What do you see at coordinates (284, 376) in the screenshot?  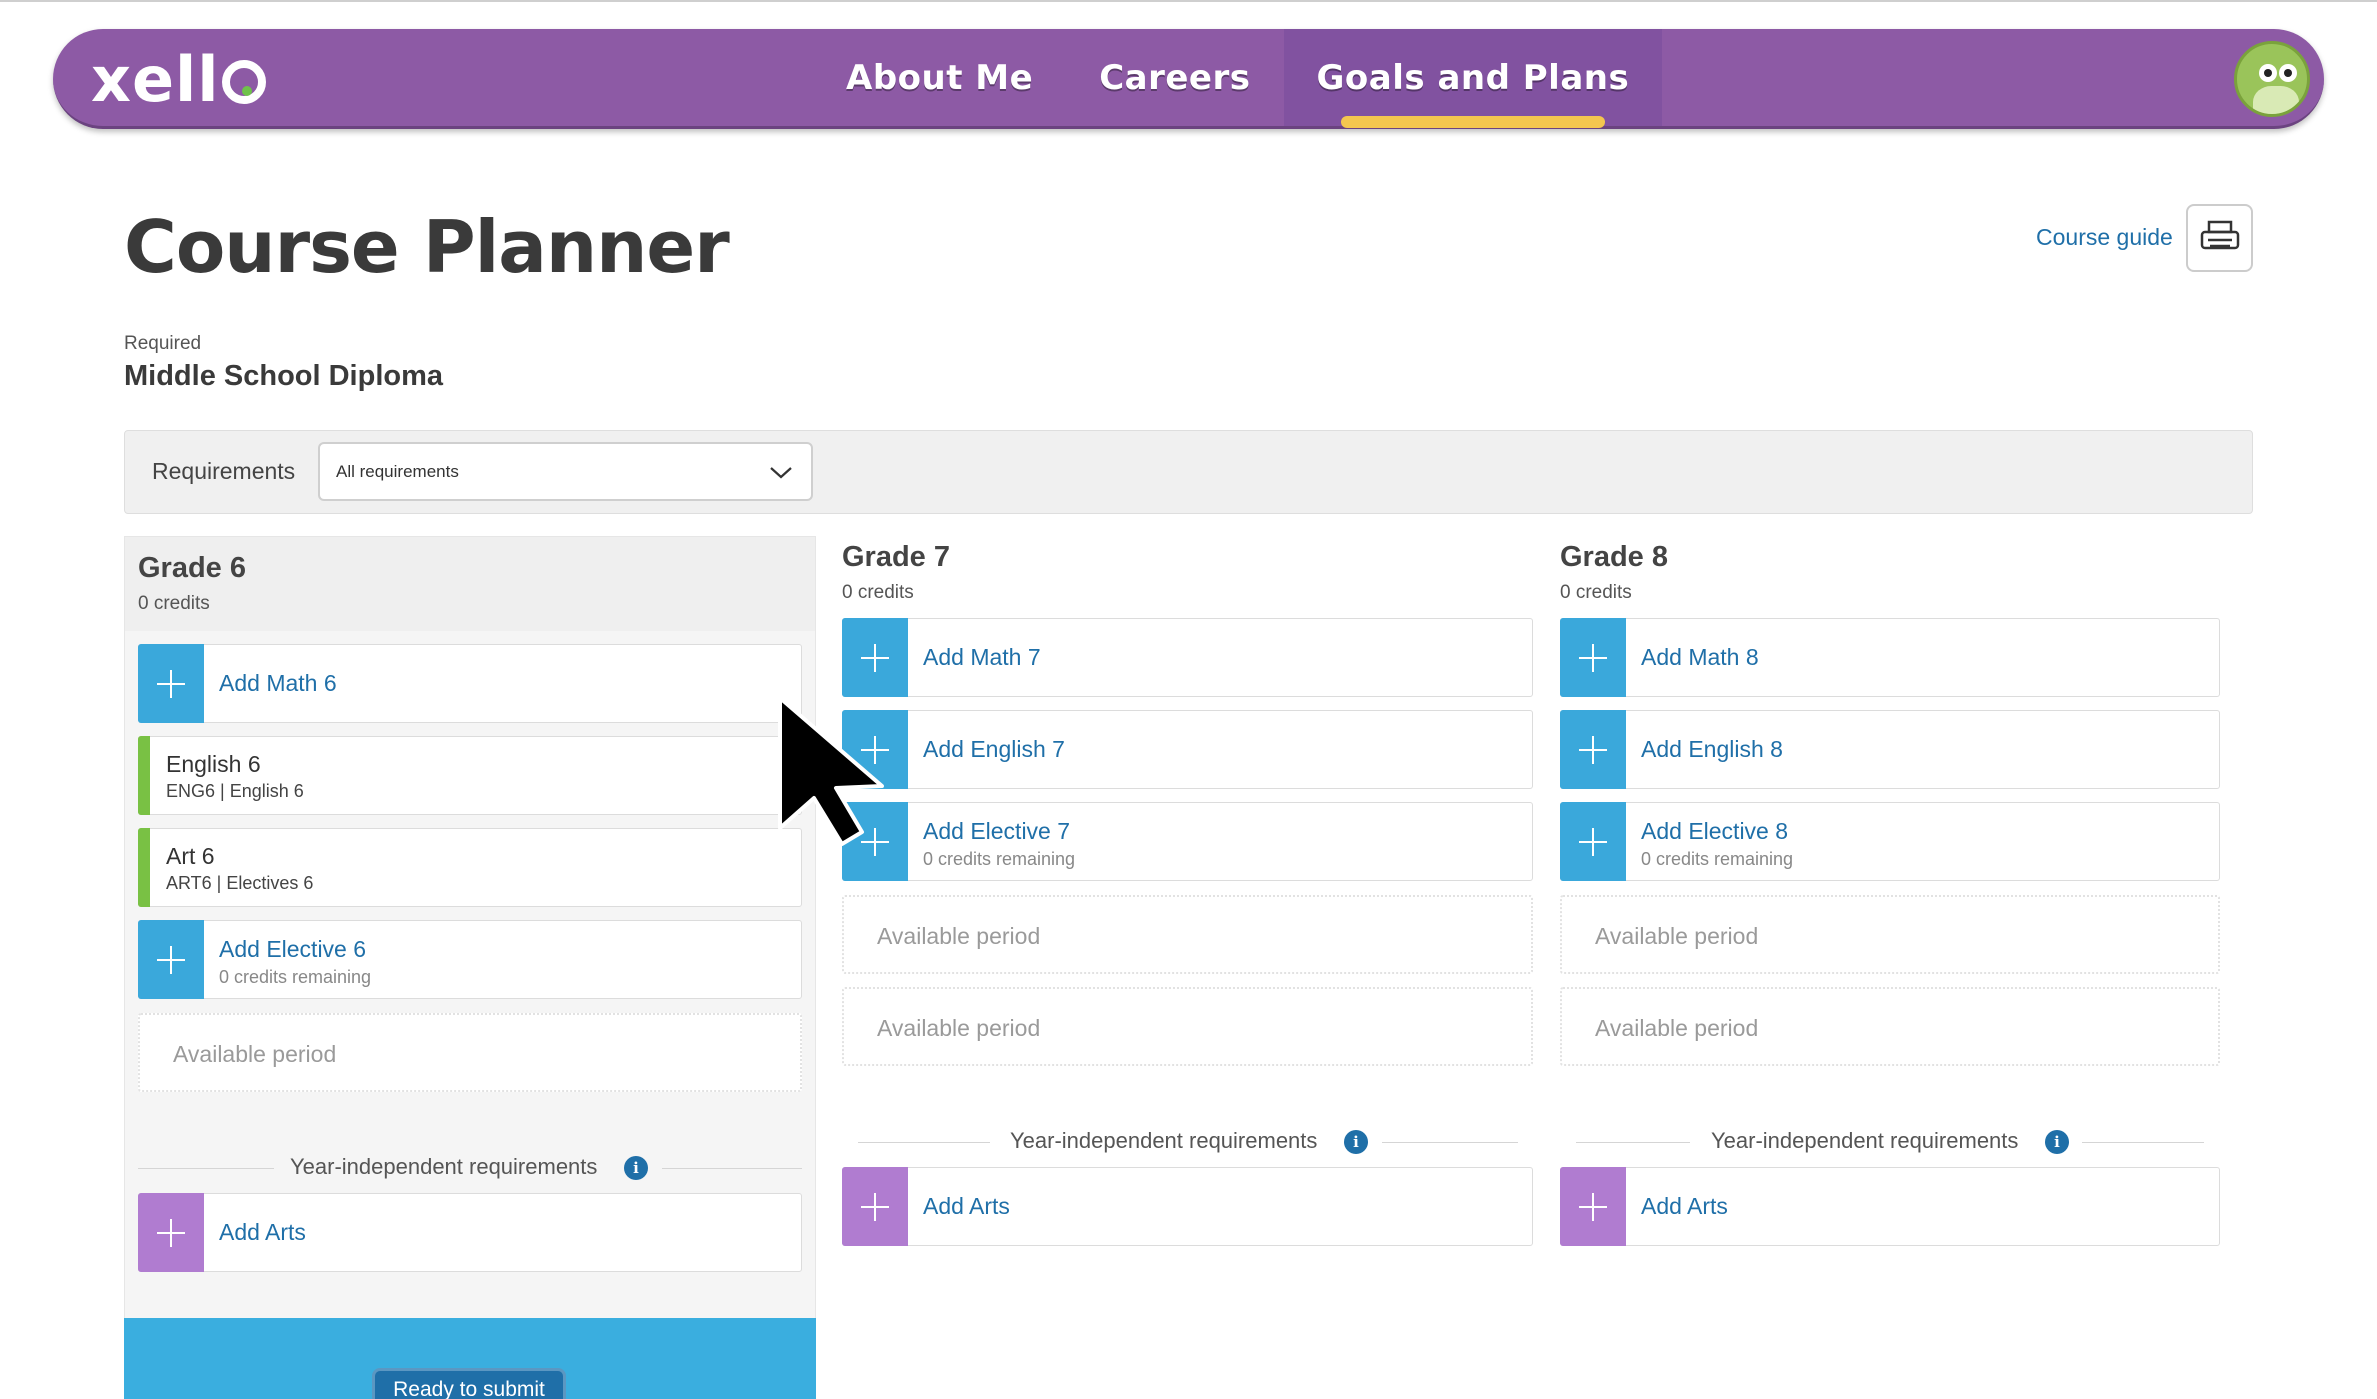 I see `diploma-name: Middle School Diploma` at bounding box center [284, 376].